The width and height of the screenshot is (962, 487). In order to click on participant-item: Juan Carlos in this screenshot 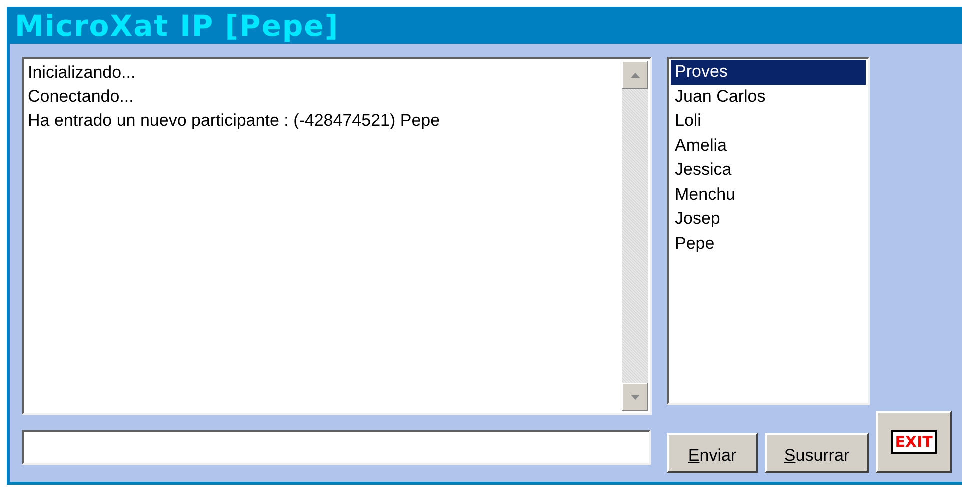, I will do `click(768, 96)`.